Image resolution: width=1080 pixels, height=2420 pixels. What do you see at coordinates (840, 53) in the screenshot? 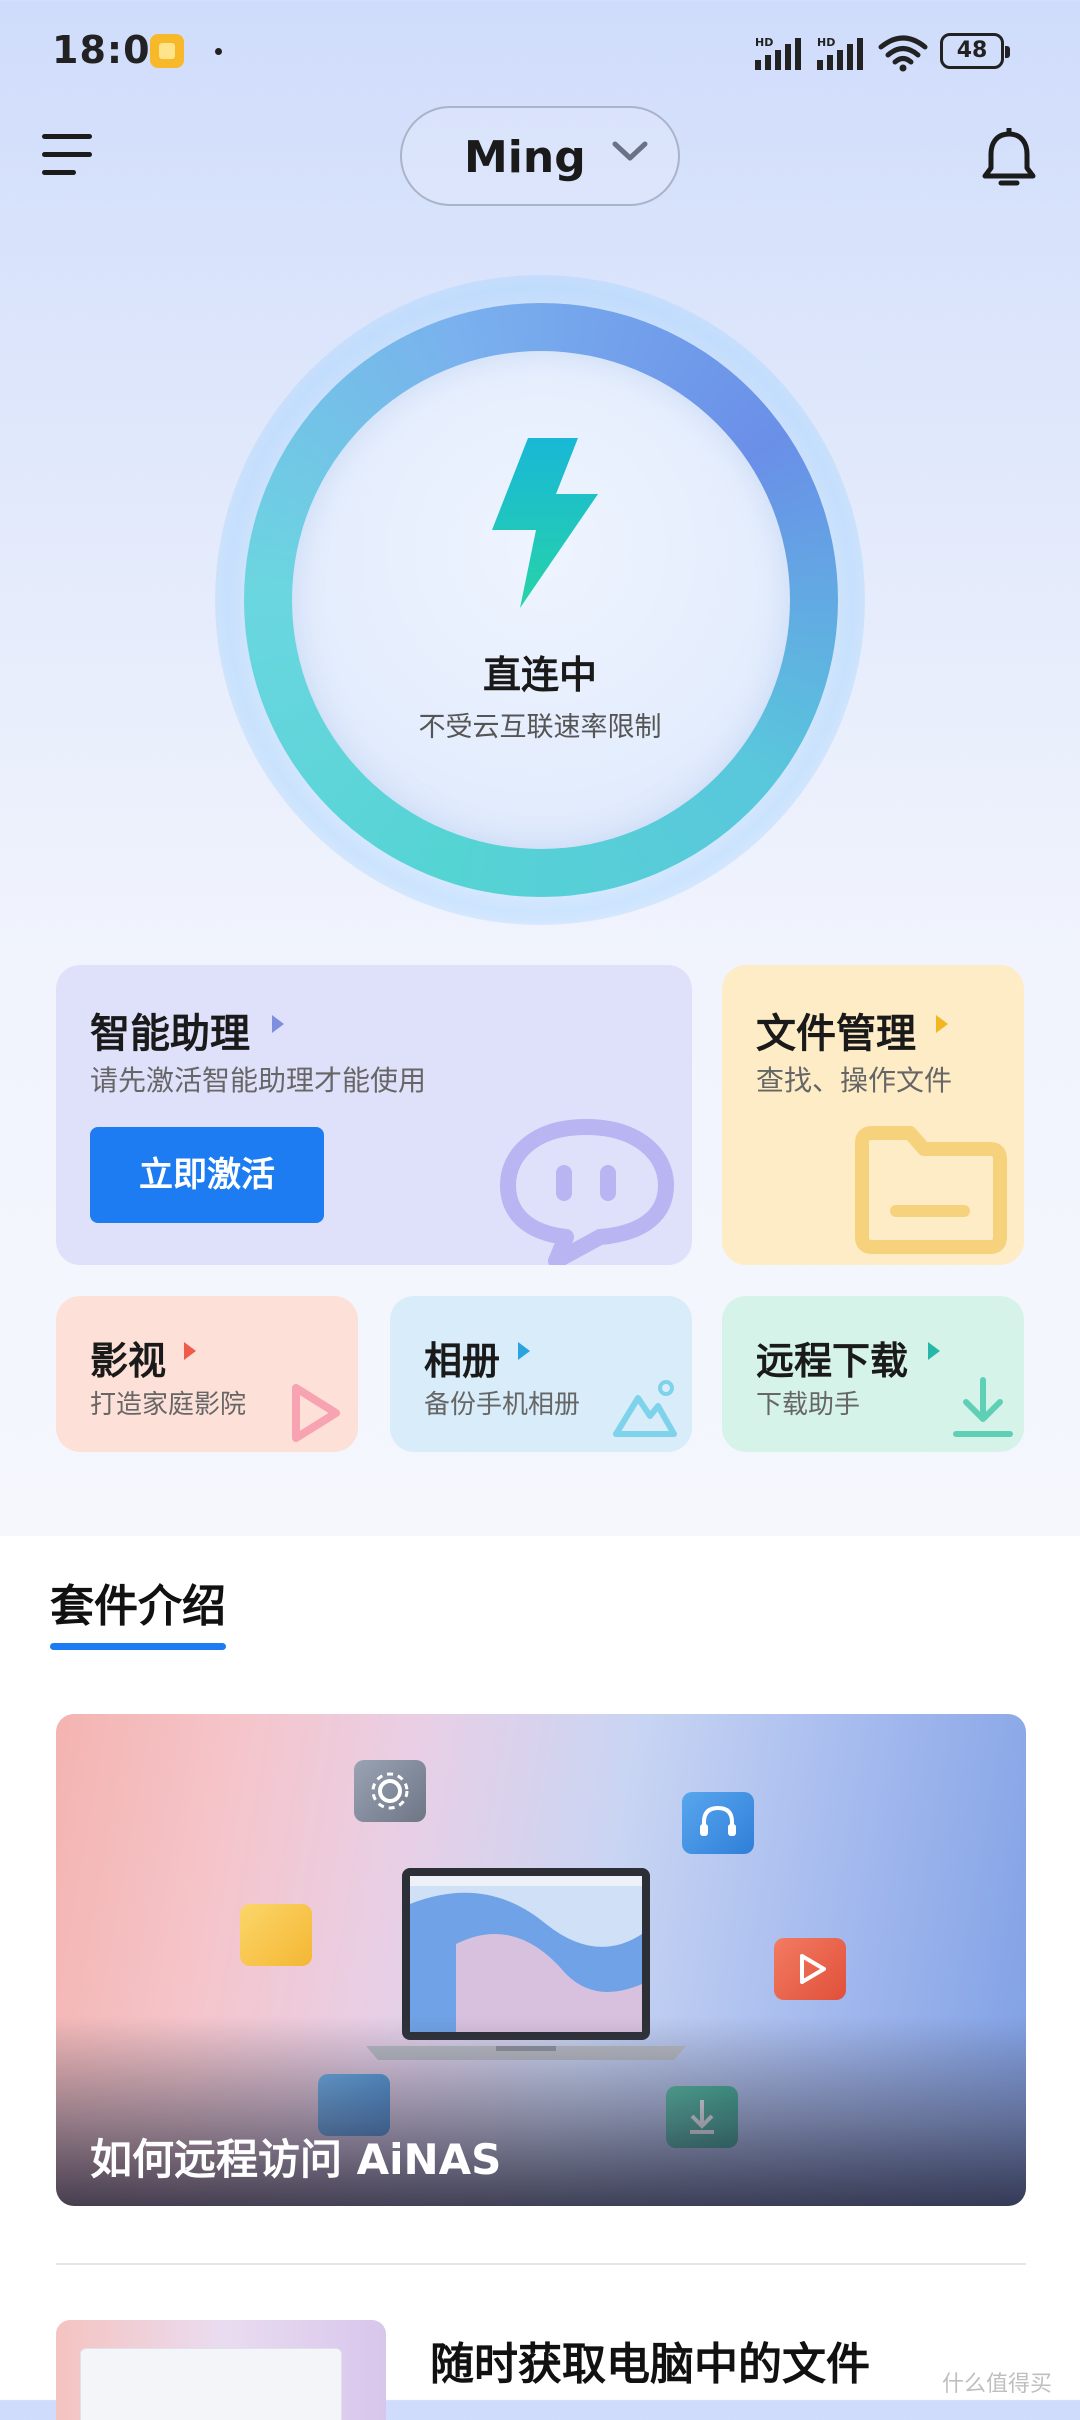
I see `signal-hd-2-icon: HD` at bounding box center [840, 53].